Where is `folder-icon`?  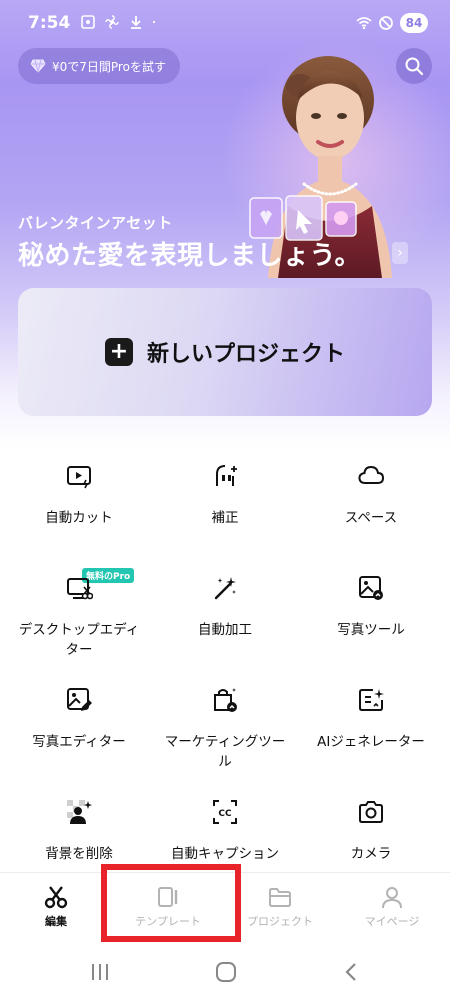
folder-icon is located at coordinates (280, 897).